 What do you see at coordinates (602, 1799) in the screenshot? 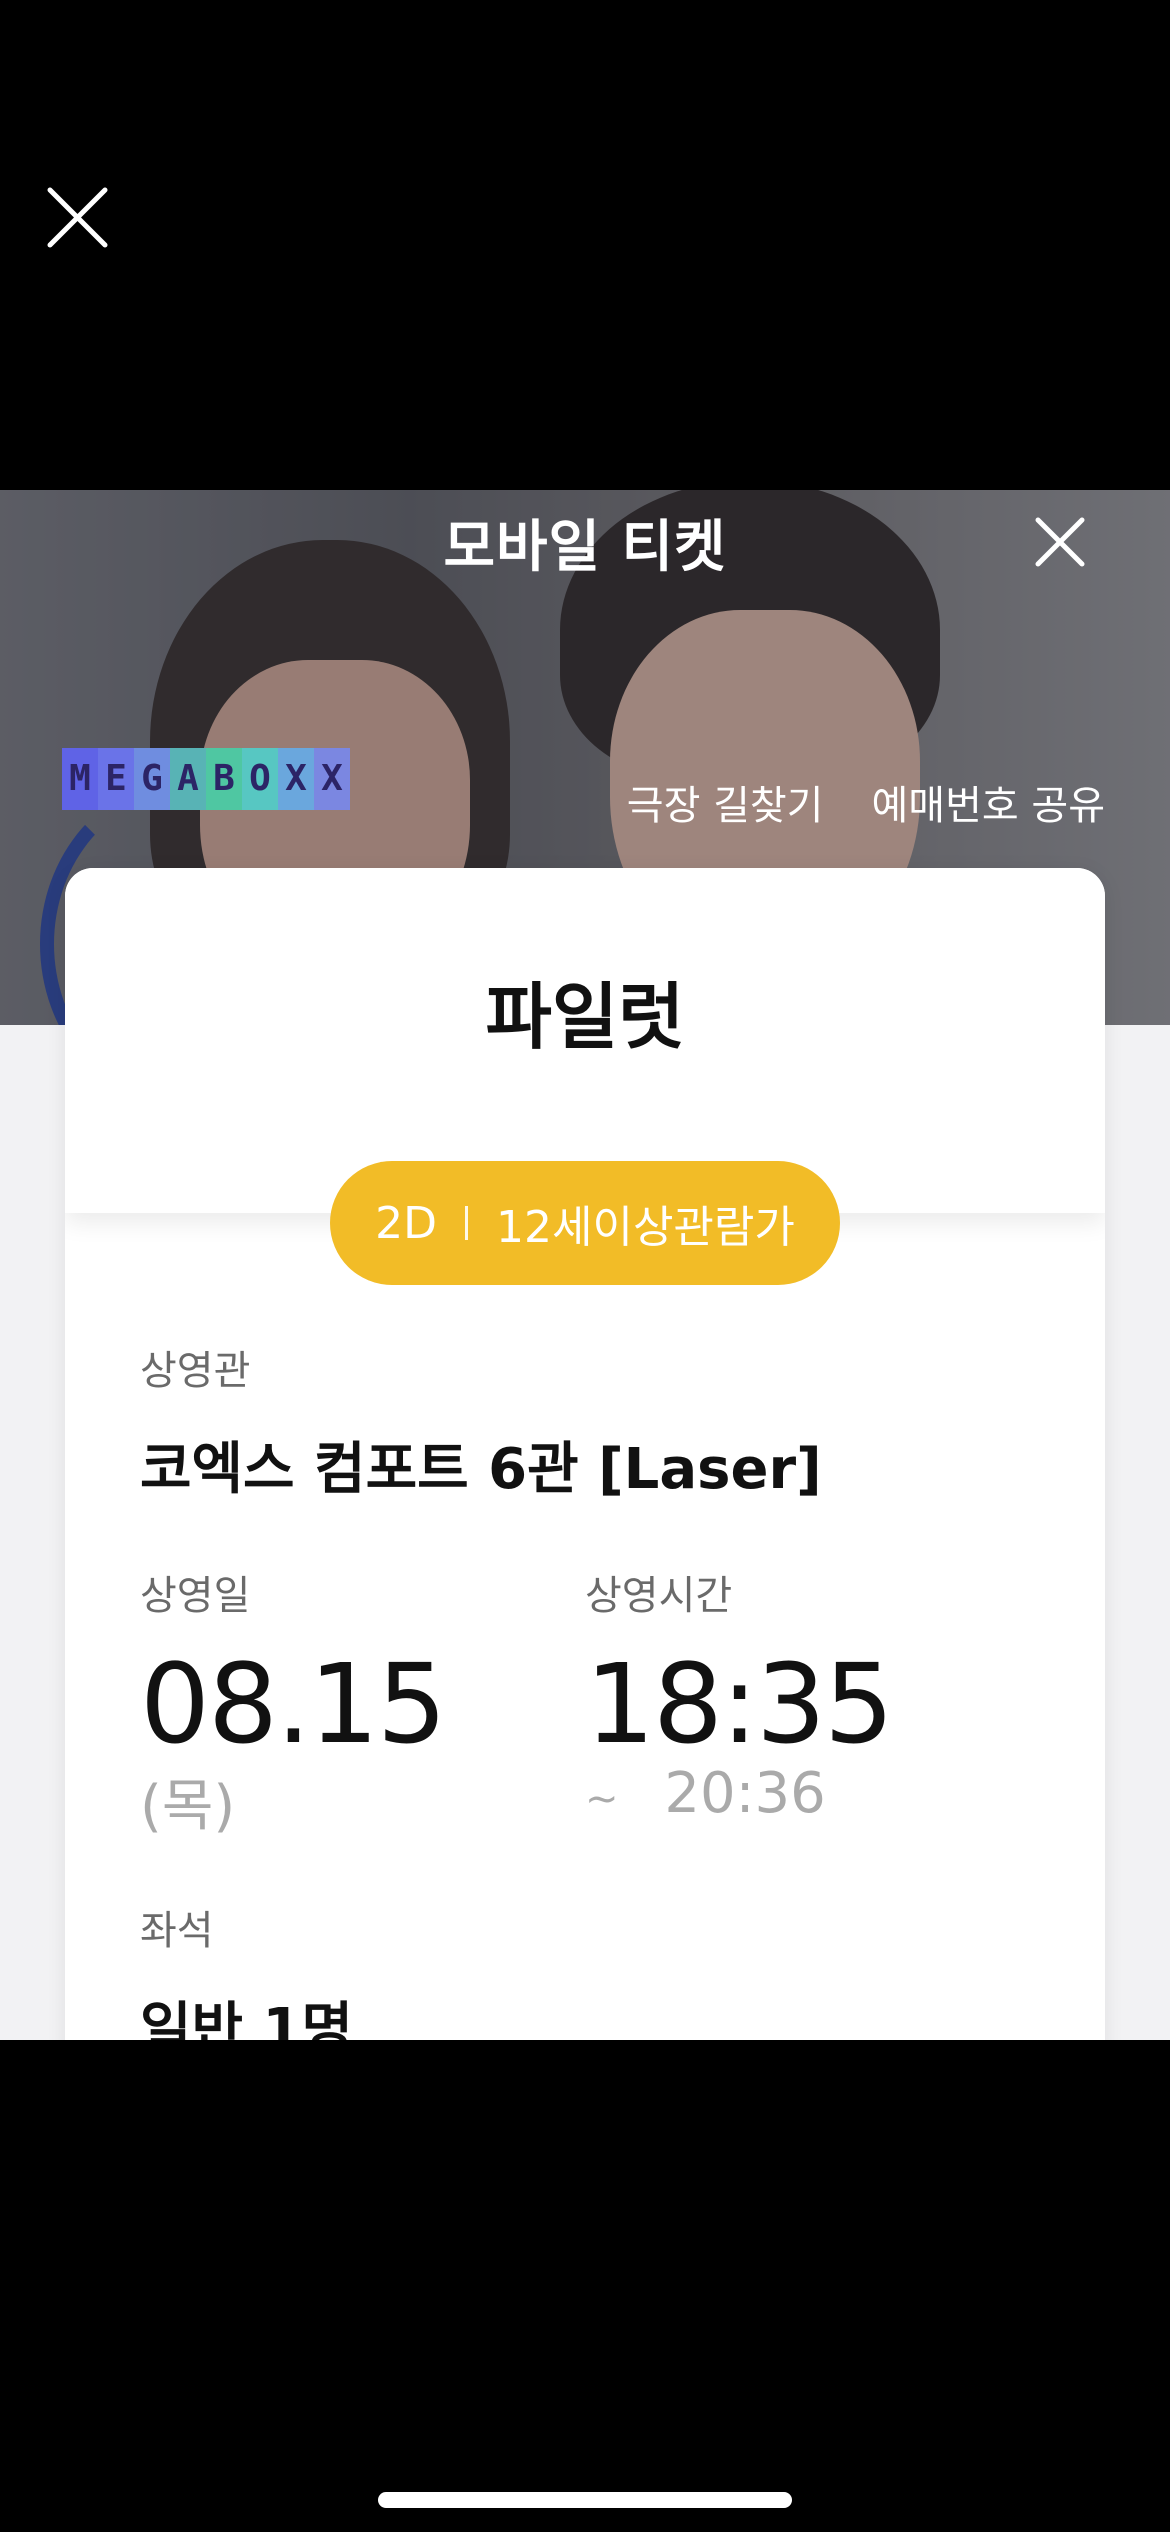
I see `time-range-tilde: ~` at bounding box center [602, 1799].